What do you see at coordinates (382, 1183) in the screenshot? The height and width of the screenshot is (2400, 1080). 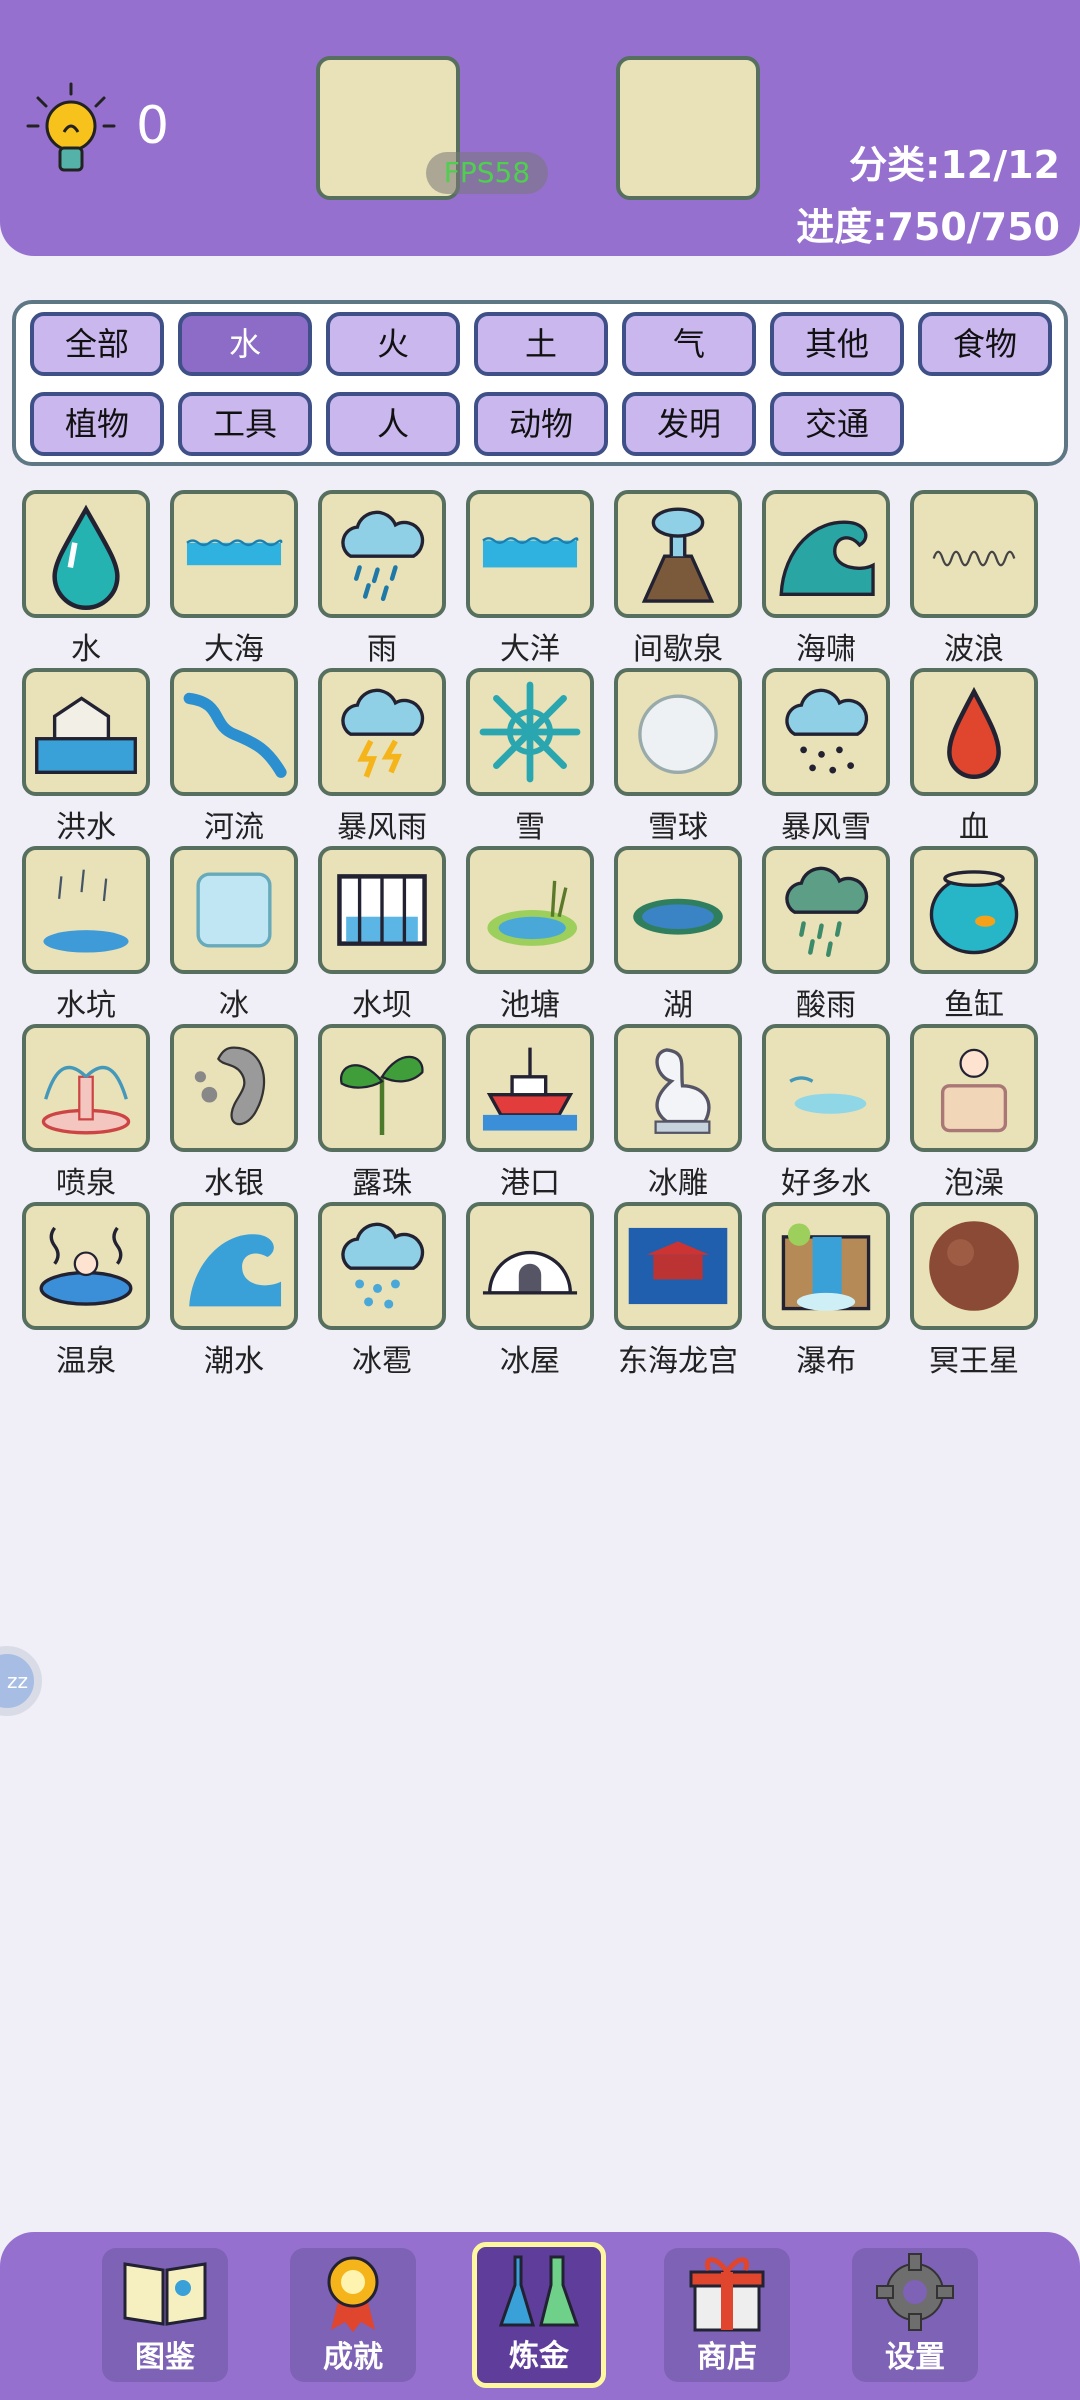 I see `item-label: 露珠` at bounding box center [382, 1183].